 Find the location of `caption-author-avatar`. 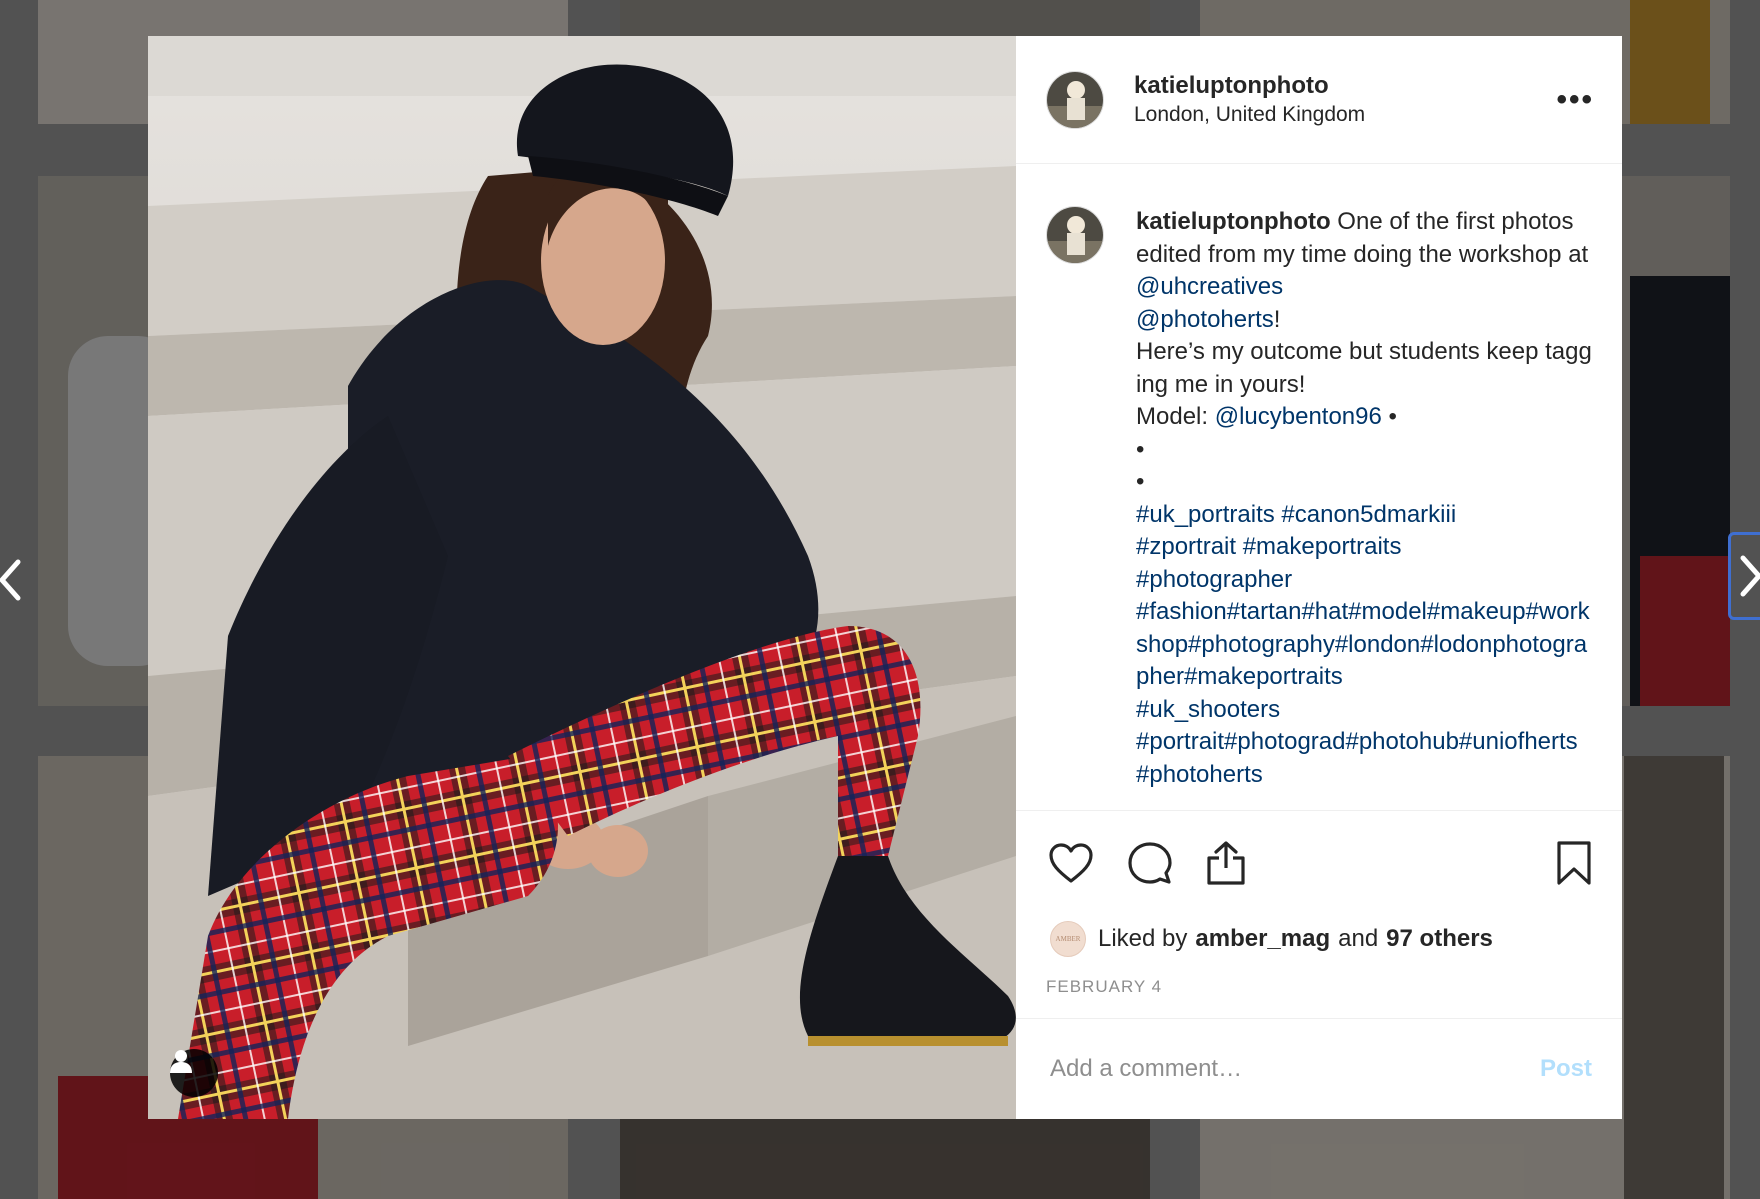

caption-author-avatar is located at coordinates (1075, 235).